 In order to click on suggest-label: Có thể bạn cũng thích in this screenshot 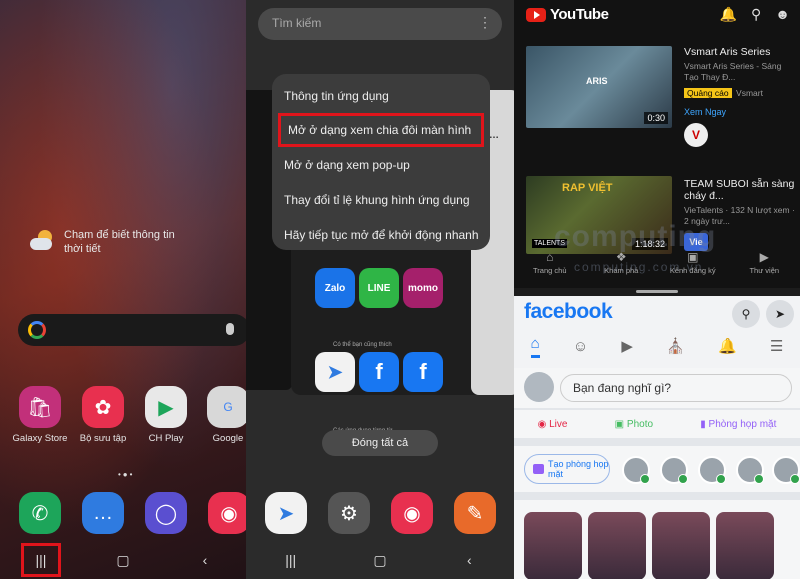, I will do `click(362, 345)`.